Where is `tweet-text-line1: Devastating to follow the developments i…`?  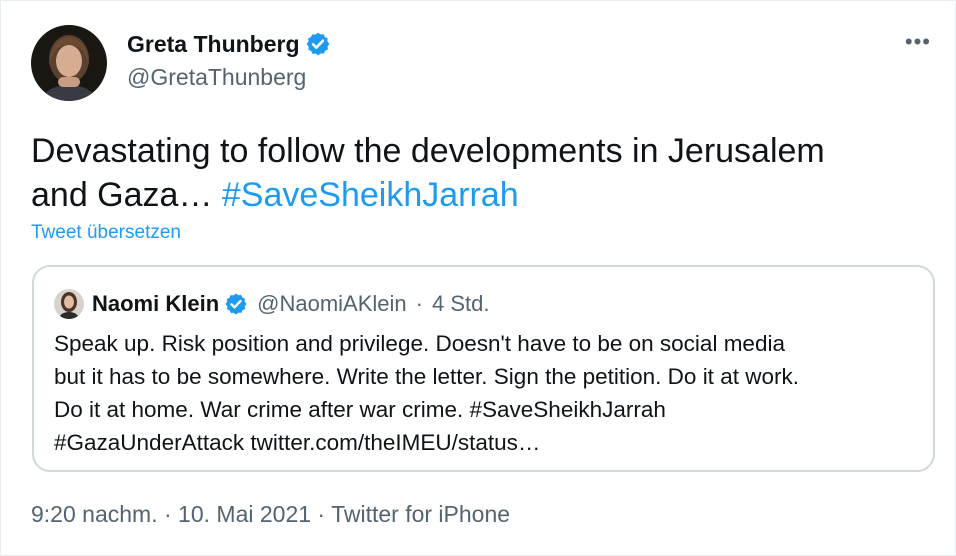 tweet-text-line1: Devastating to follow the developments i… is located at coordinates (428, 151).